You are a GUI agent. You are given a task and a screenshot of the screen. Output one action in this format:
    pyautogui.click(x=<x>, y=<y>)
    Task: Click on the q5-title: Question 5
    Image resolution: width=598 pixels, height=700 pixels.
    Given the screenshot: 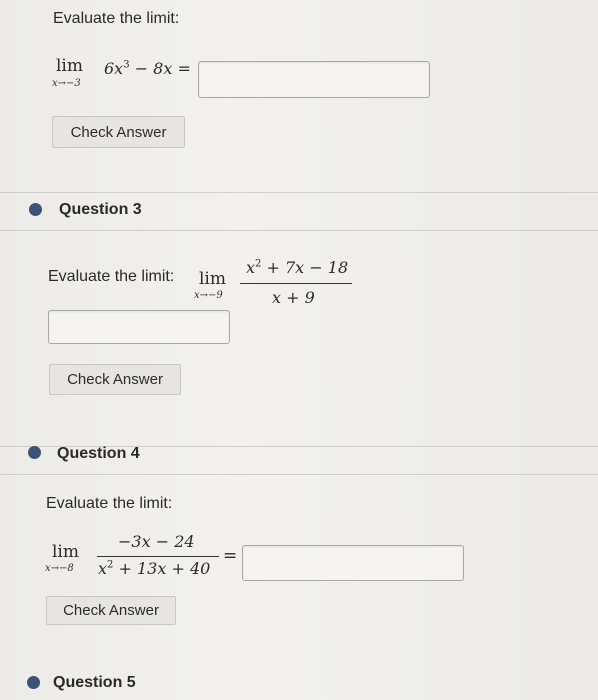 What is the action you would take?
    pyautogui.click(x=94, y=682)
    